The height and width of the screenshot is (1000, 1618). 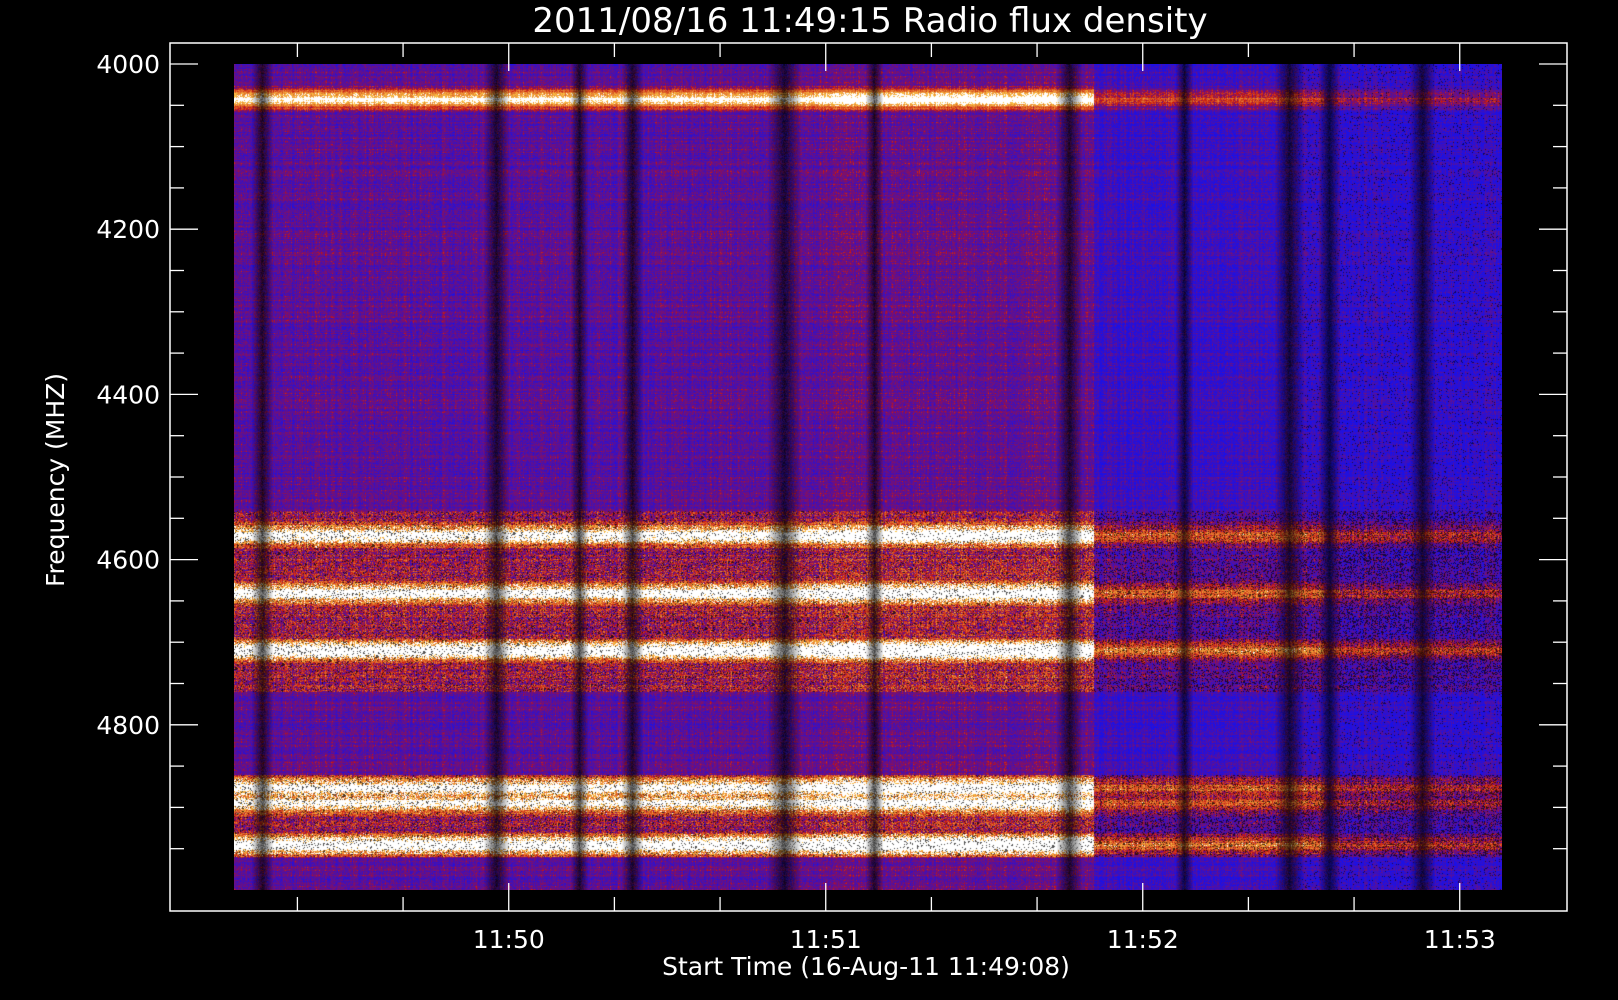 What do you see at coordinates (128, 560) in the screenshot?
I see `y-tick-label: 4600` at bounding box center [128, 560].